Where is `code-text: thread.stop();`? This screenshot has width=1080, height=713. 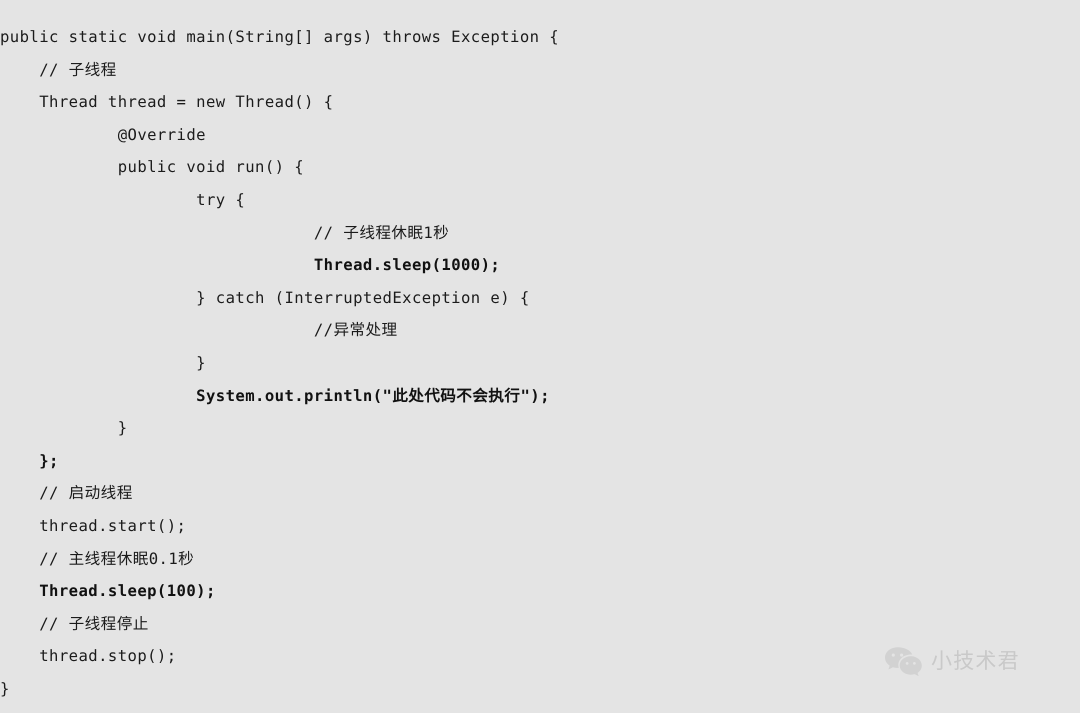 code-text: thread.stop(); is located at coordinates (108, 656).